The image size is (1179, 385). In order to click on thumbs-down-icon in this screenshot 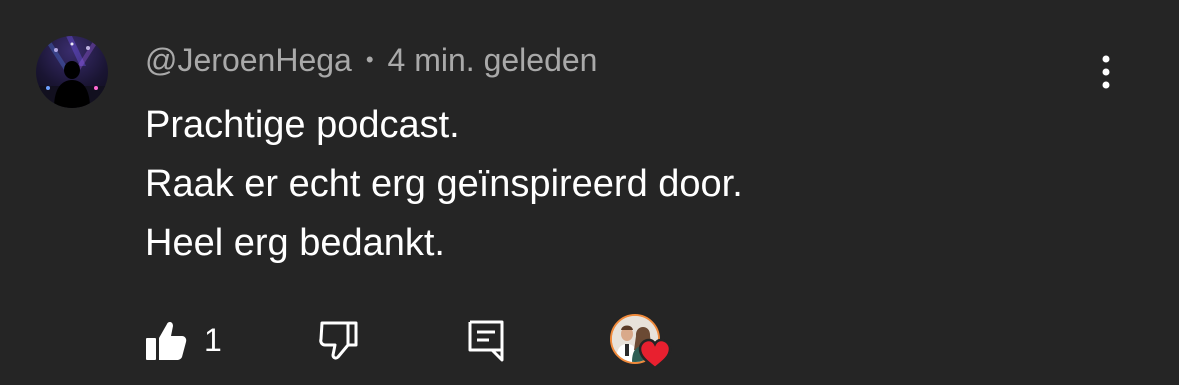, I will do `click(338, 340)`.